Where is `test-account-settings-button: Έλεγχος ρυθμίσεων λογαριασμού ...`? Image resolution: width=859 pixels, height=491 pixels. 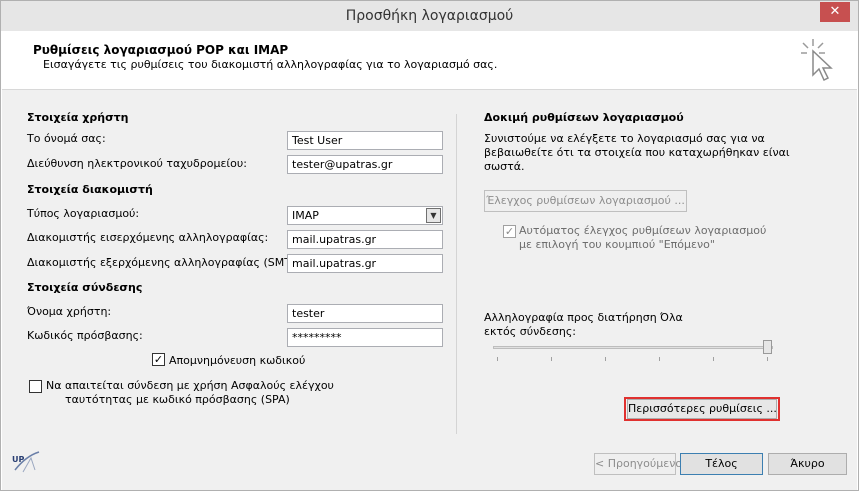
test-account-settings-button: Έλεγχος ρυθμίσεων λογαριασμού ... is located at coordinates (585, 201).